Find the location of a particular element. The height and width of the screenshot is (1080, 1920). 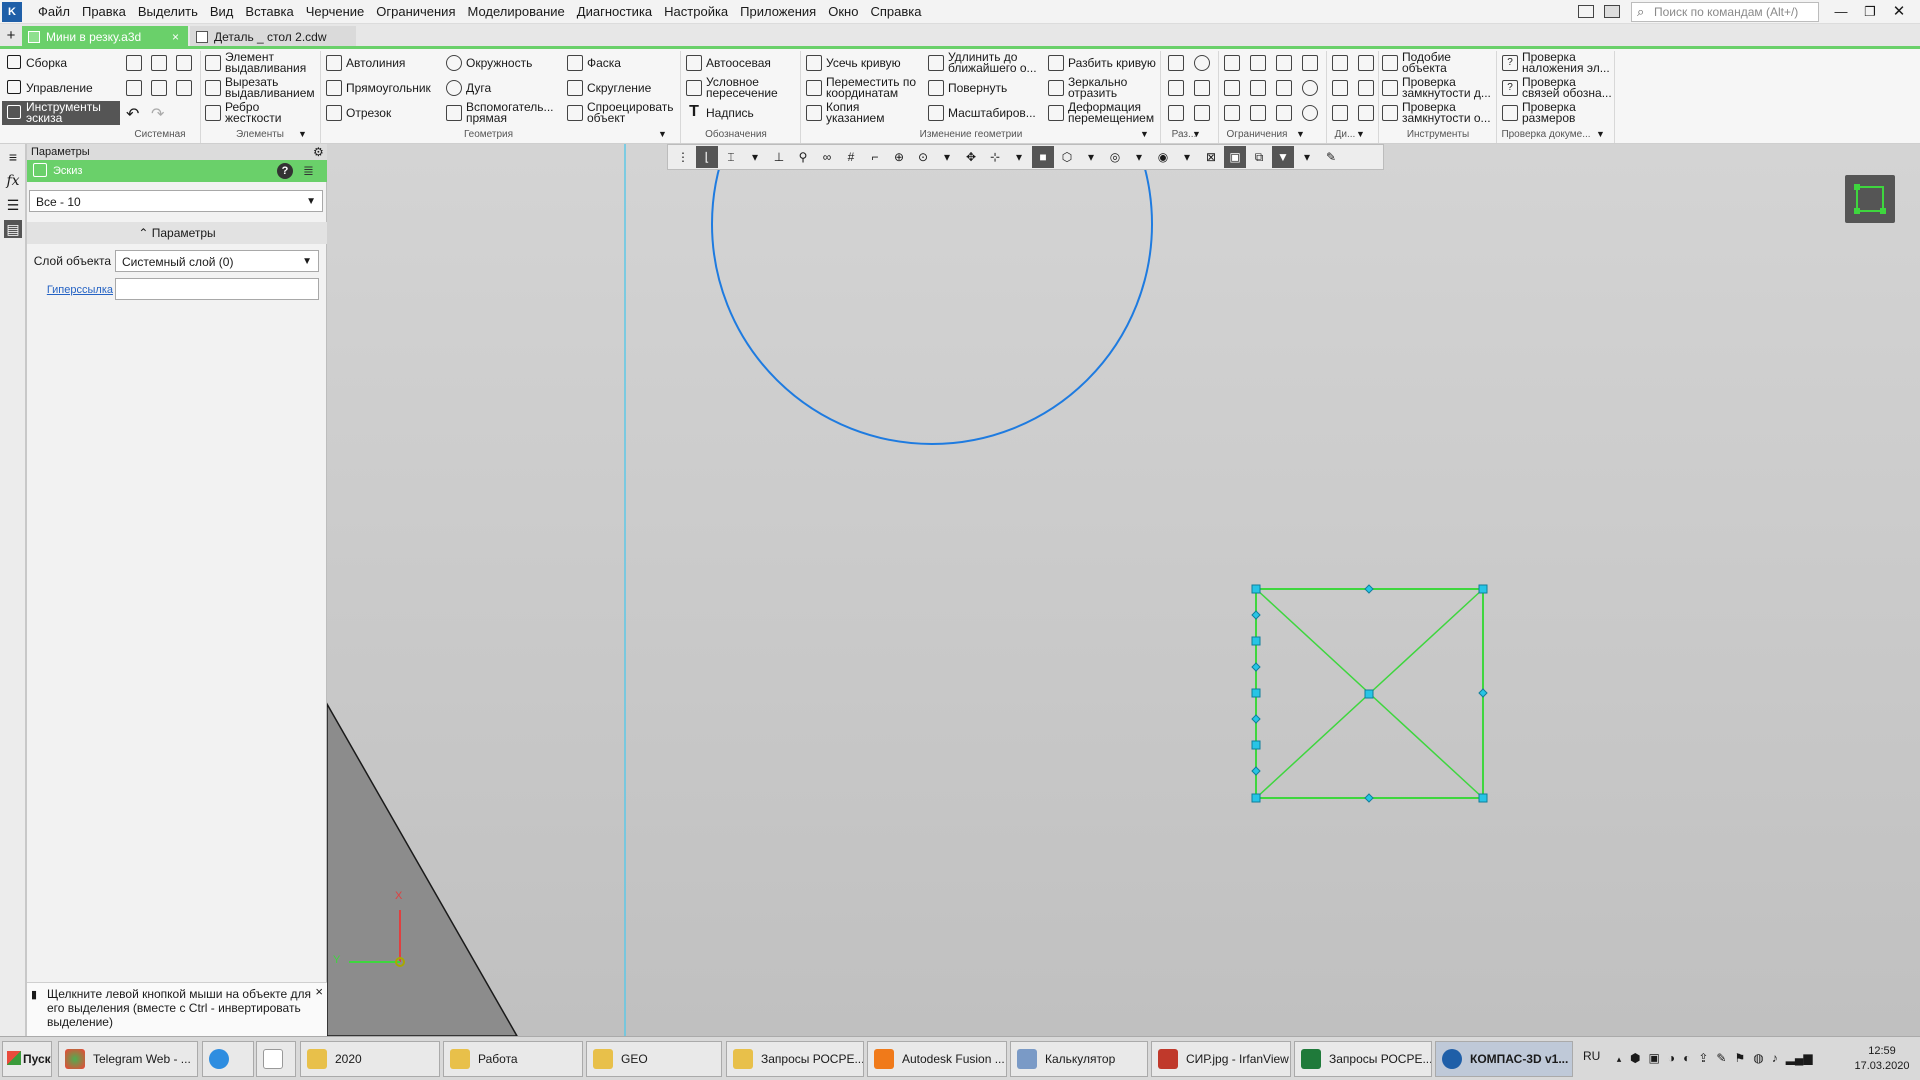

radial-dimension-icon is located at coordinates (1202, 88).